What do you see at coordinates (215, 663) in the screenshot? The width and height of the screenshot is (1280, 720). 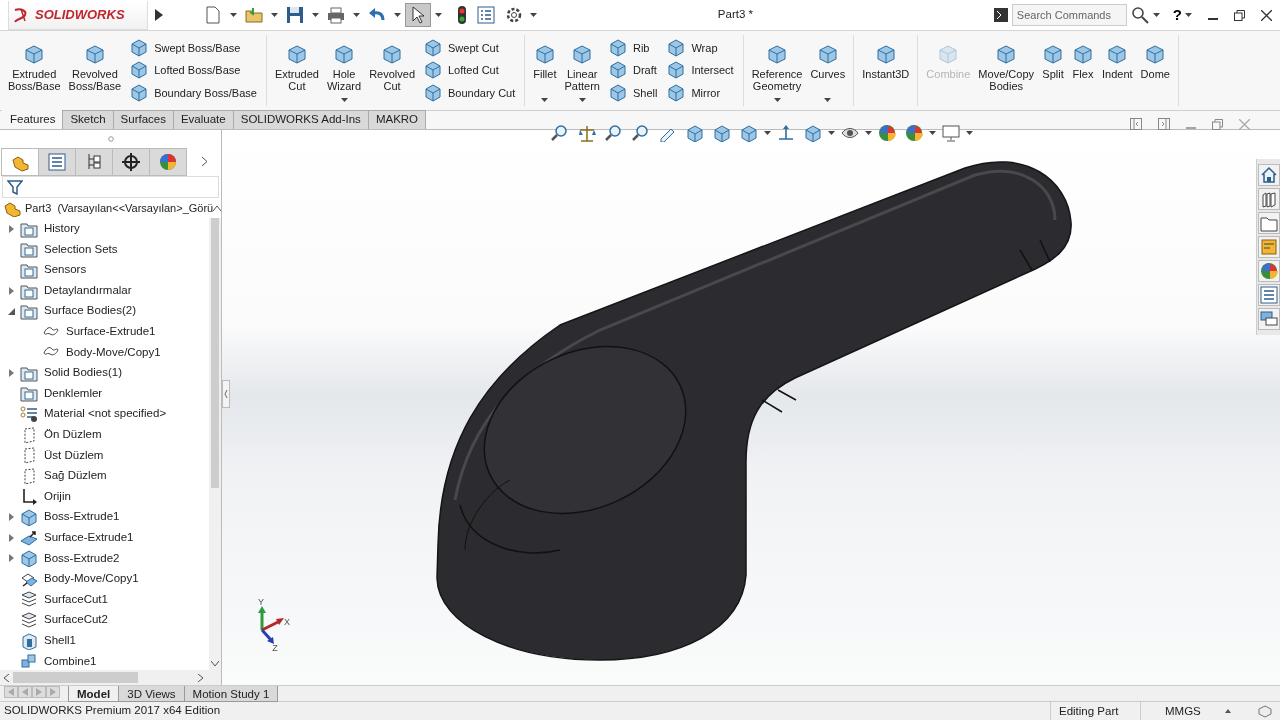 I see `scroll-down-icon` at bounding box center [215, 663].